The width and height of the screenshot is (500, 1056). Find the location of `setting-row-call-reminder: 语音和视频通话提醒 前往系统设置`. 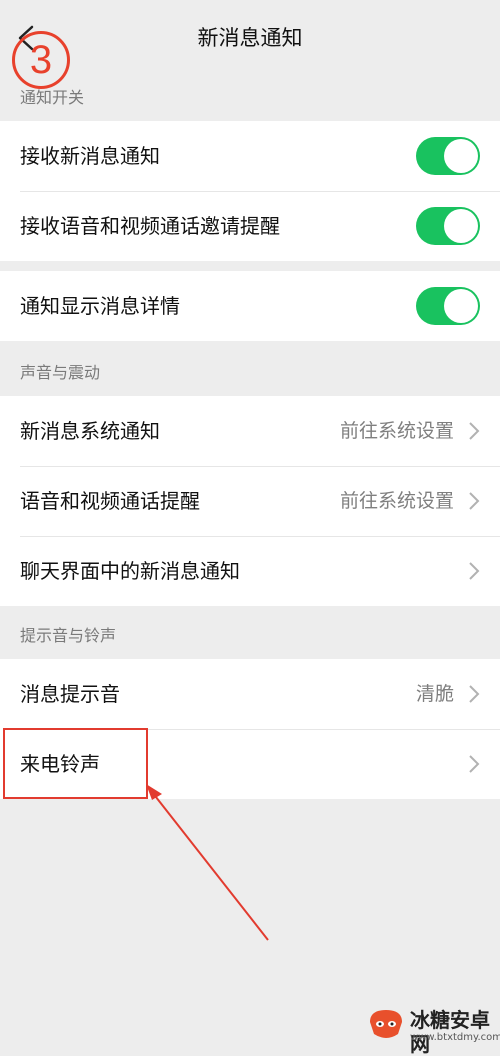

setting-row-call-reminder: 语音和视频通话提醒 前往系统设置 is located at coordinates (250, 501).